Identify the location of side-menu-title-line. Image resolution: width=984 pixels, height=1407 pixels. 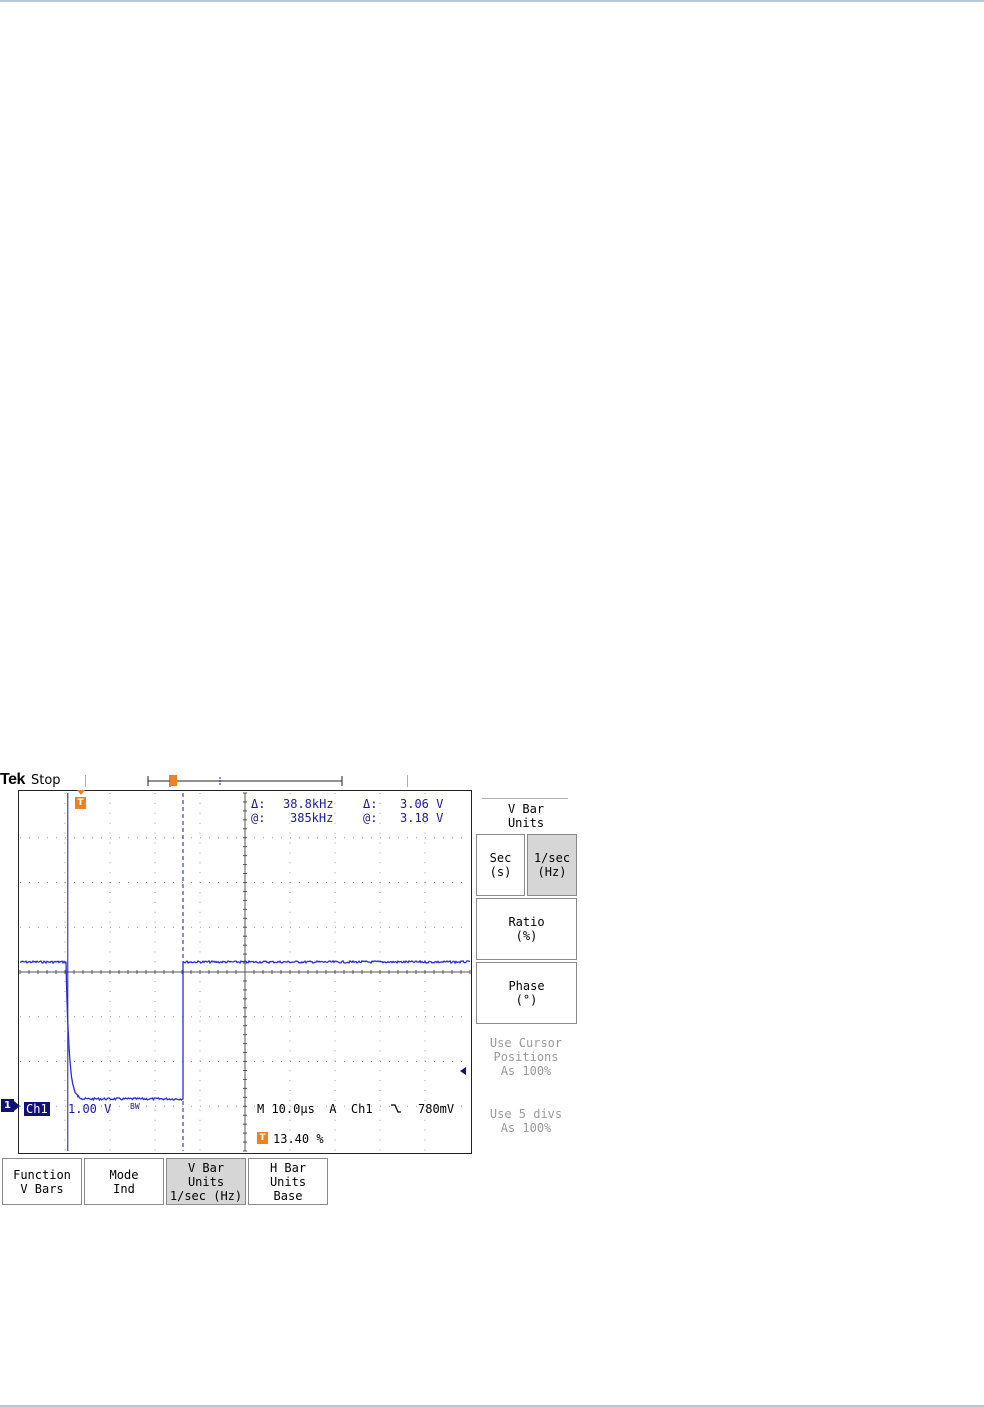
(525, 798).